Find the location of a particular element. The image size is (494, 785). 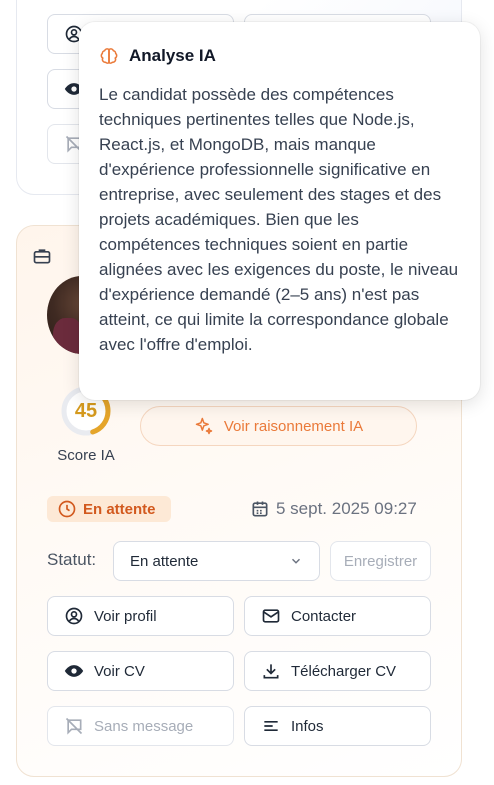

save-status-button: Enregistrer is located at coordinates (380, 561).